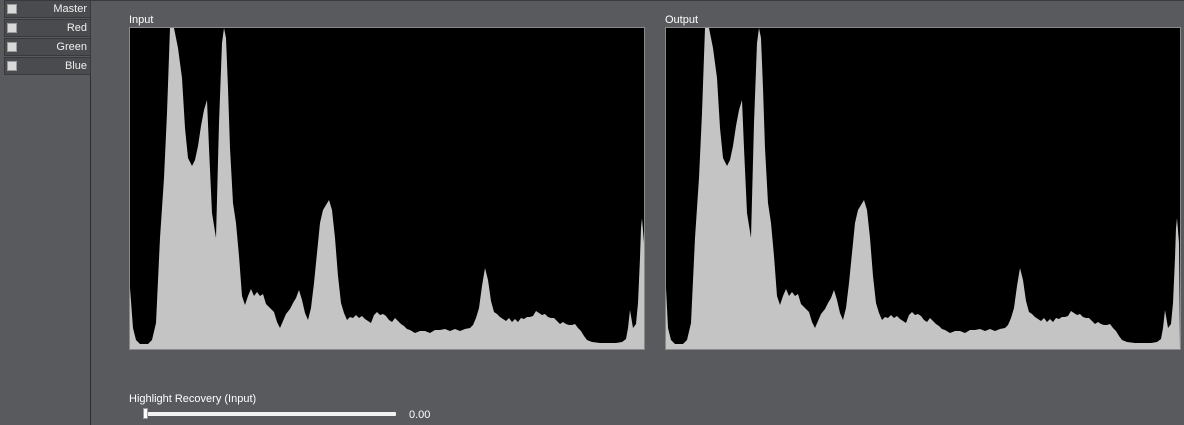  Describe the element at coordinates (47, 9) in the screenshot. I see `channel-master: Master` at that location.